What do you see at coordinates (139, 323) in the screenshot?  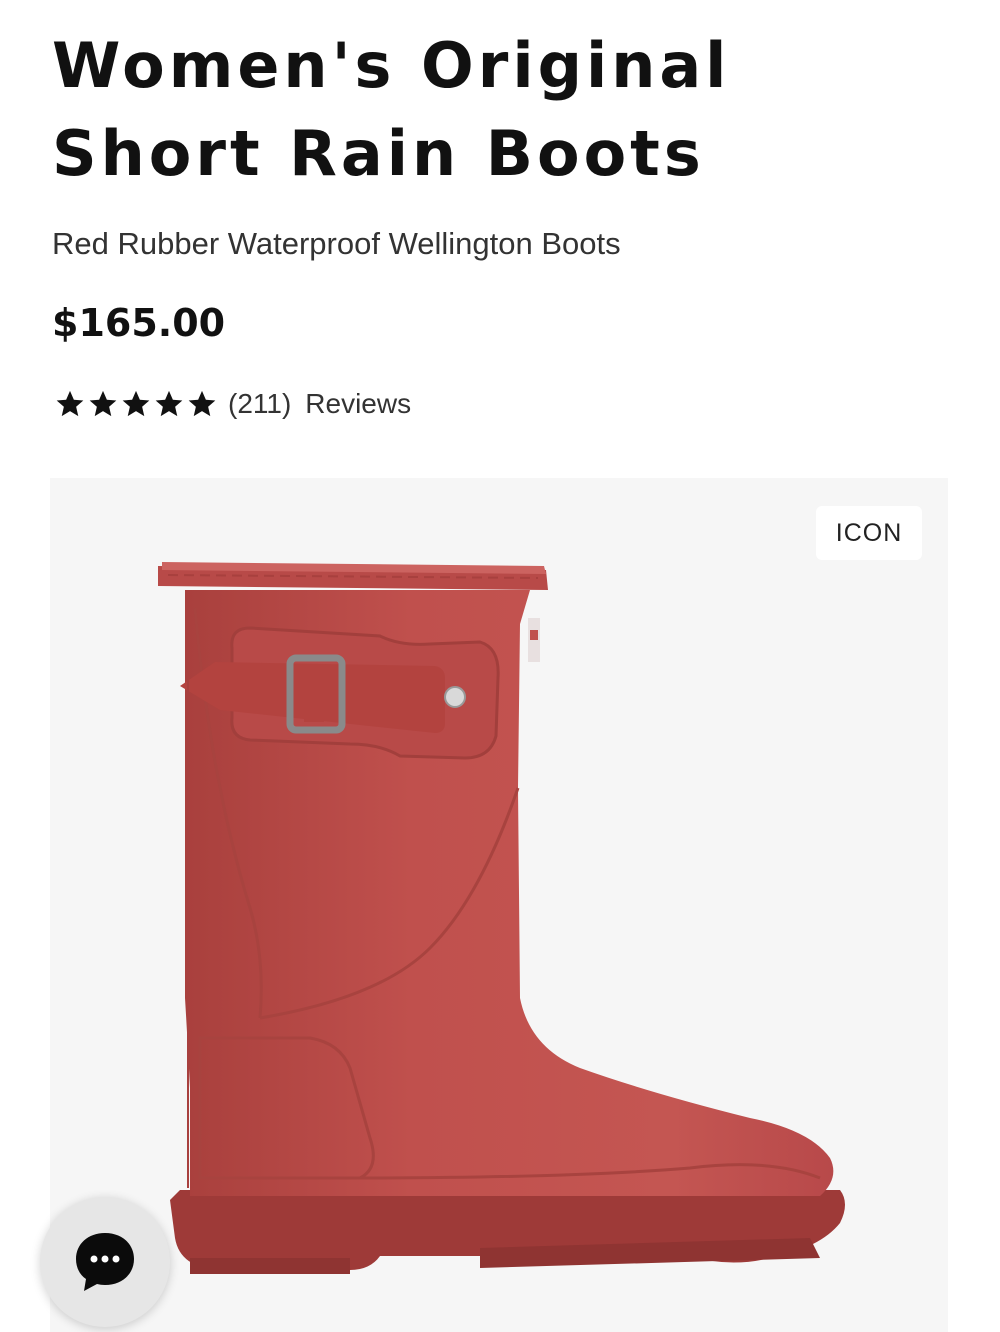 I see `product-price: $165.00` at bounding box center [139, 323].